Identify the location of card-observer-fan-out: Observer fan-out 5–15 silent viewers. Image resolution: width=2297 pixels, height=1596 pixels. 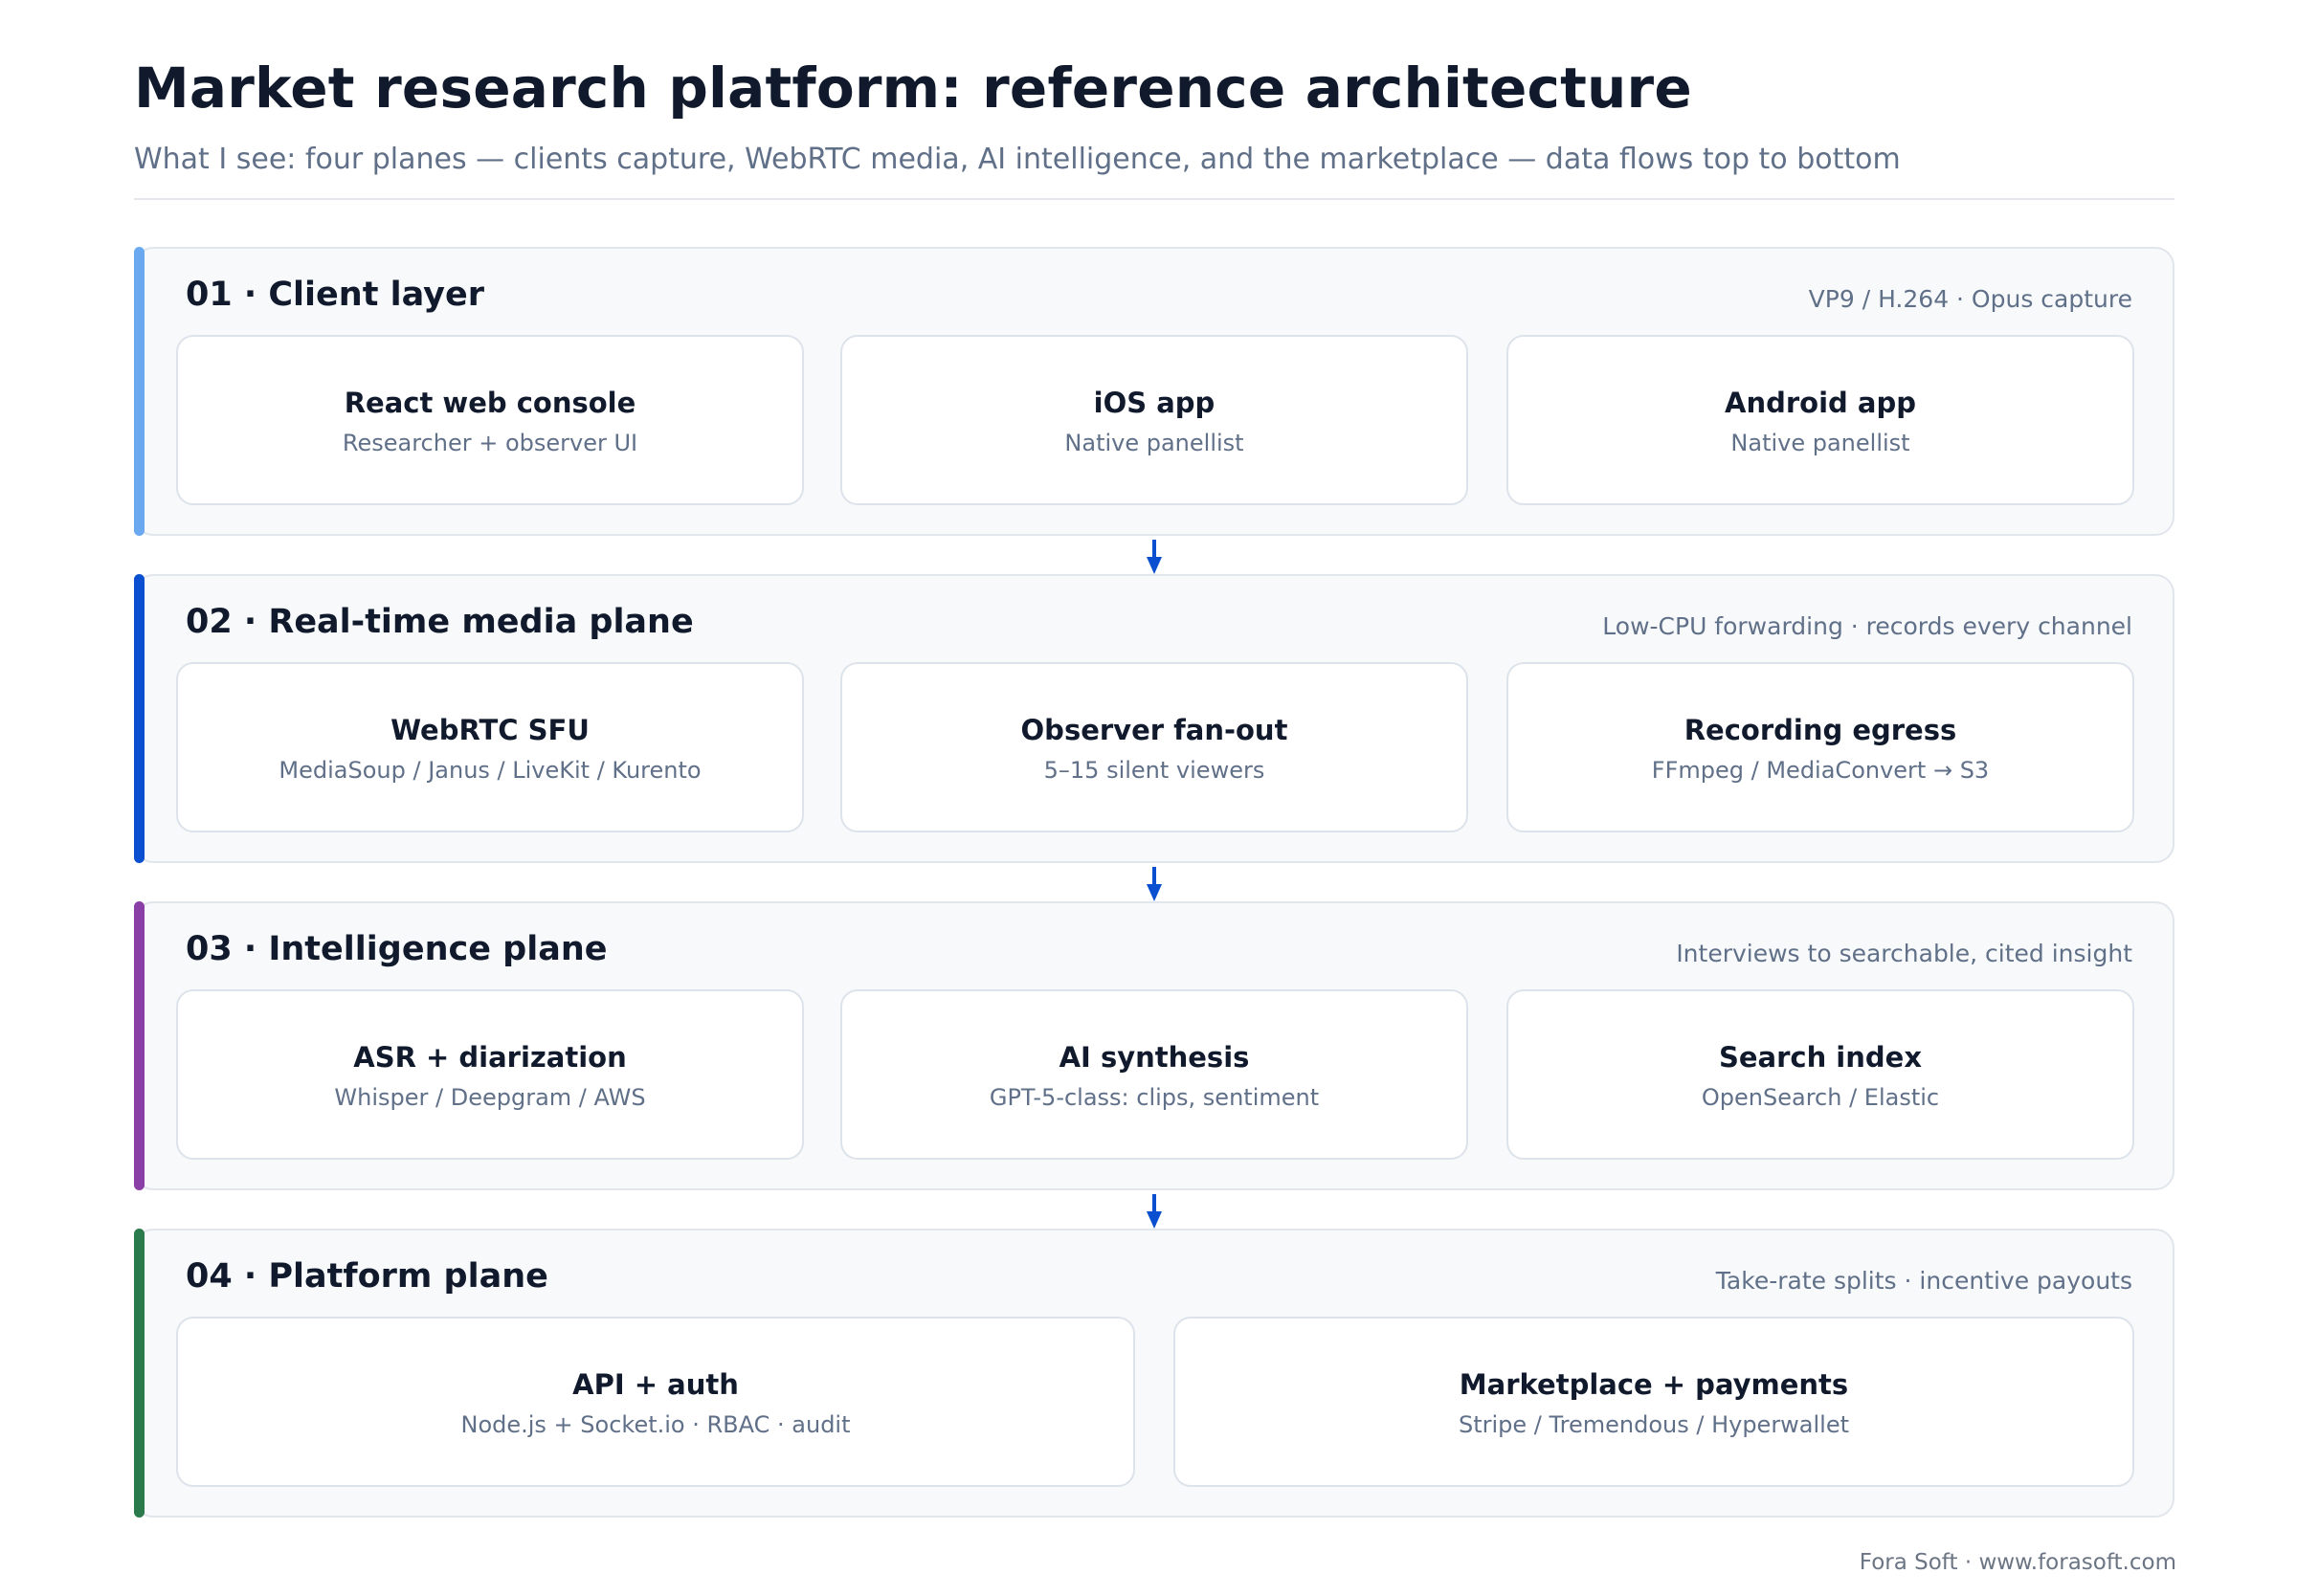
(1154, 747).